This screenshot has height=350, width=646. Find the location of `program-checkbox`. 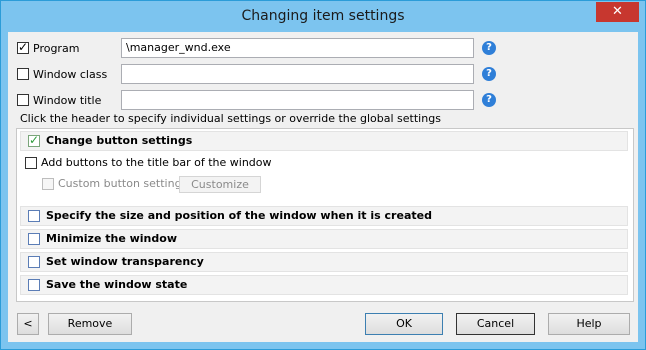

program-checkbox is located at coordinates (23, 47).